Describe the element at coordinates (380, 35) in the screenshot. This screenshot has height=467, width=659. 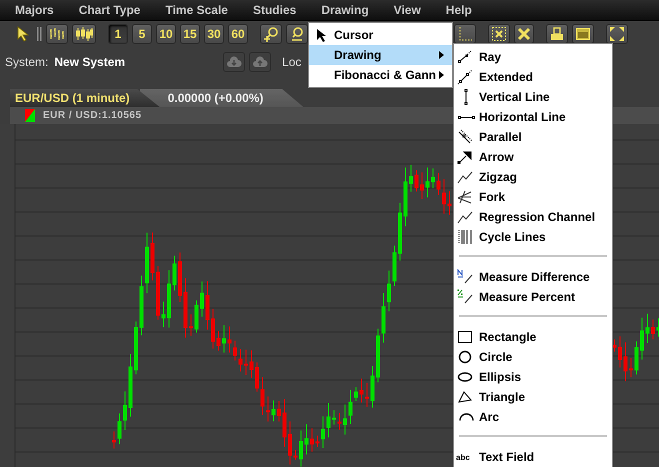
I see `menu-item: Cursor` at that location.